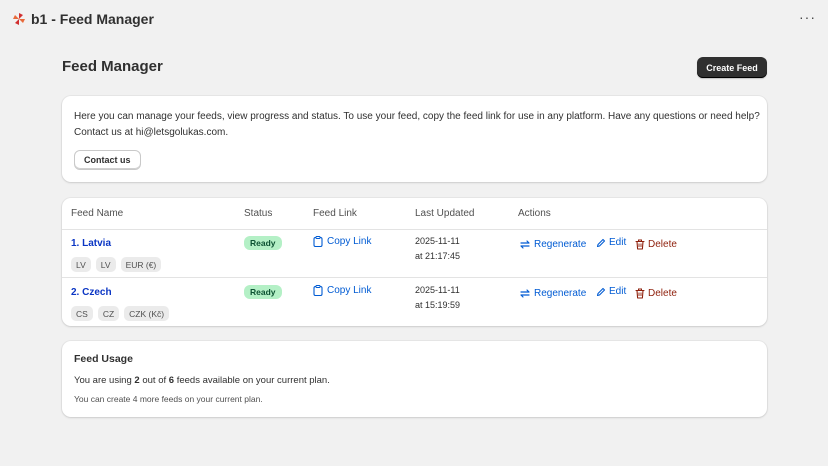 This screenshot has width=828, height=466. I want to click on currency-tag: EUR (€), so click(141, 264).